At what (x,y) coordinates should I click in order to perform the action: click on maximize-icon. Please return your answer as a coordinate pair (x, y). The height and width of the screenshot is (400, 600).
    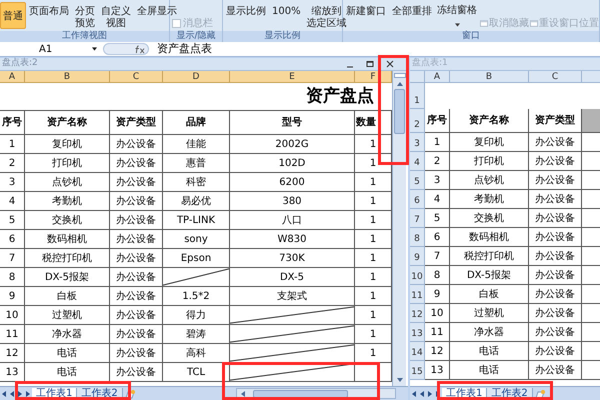
    Looking at the image, I should click on (370, 64).